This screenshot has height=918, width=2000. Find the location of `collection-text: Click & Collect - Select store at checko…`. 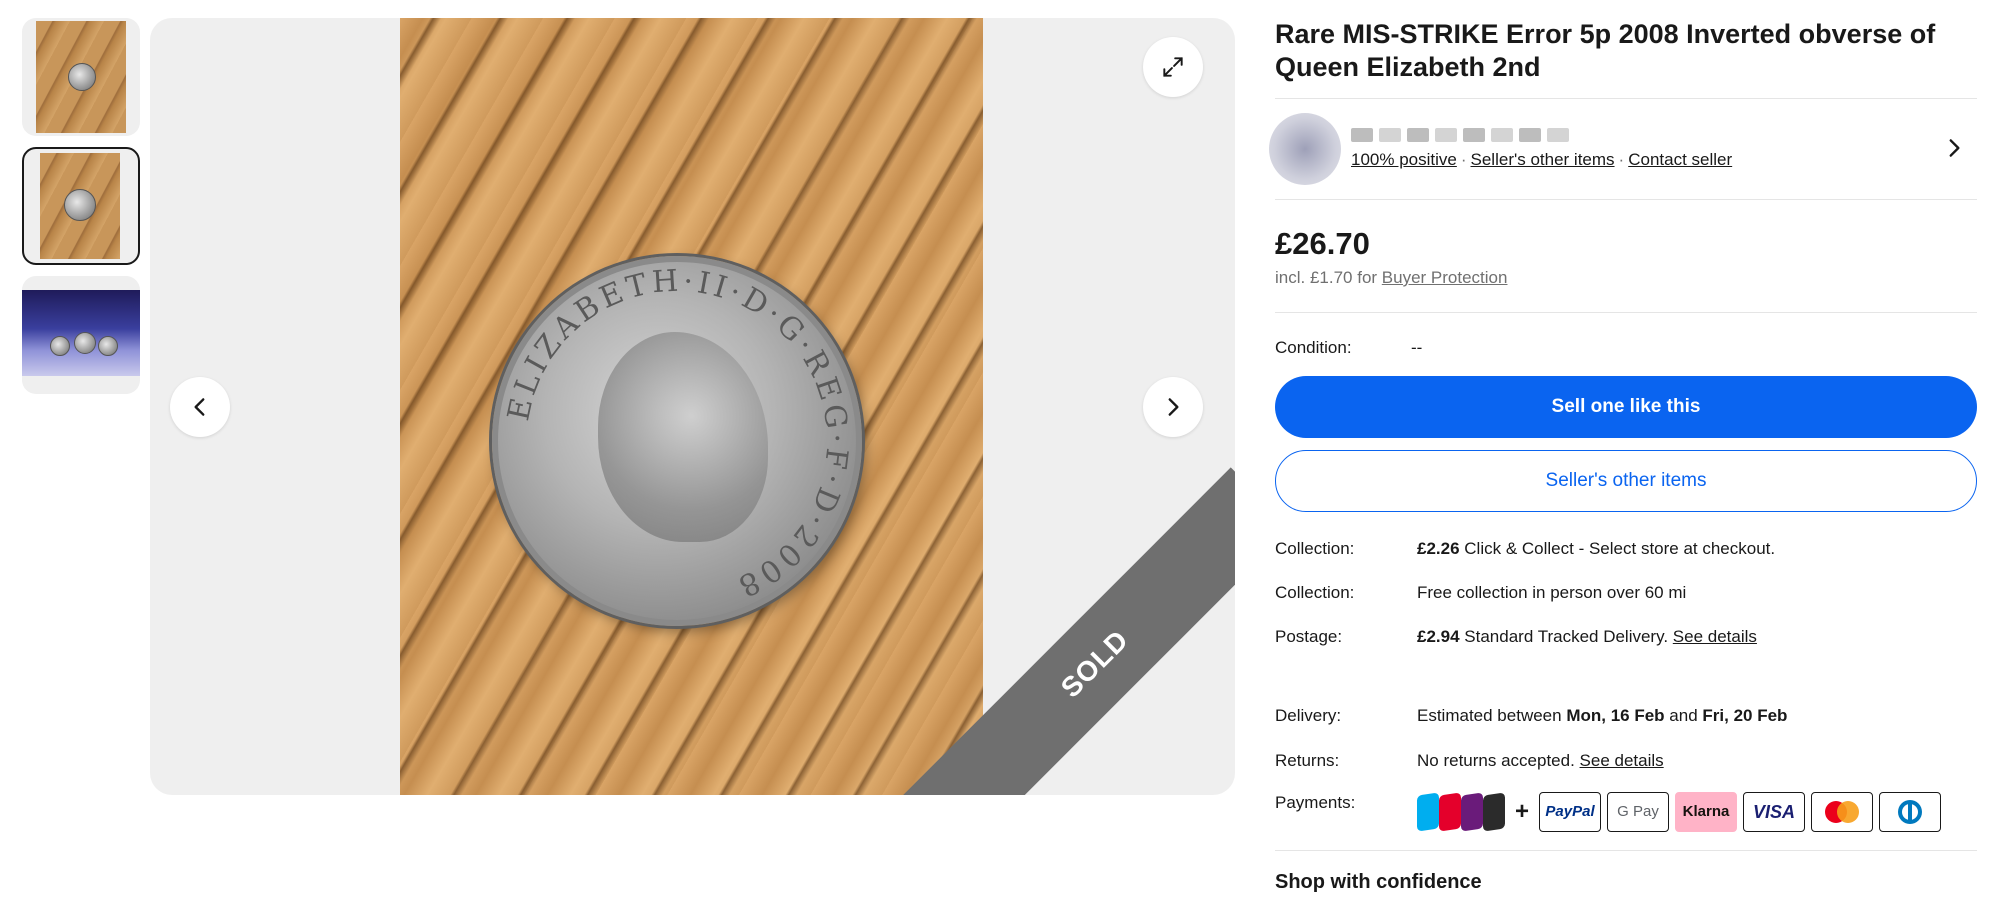

collection-text: Click & Collect - Select store at checko… is located at coordinates (1620, 548).